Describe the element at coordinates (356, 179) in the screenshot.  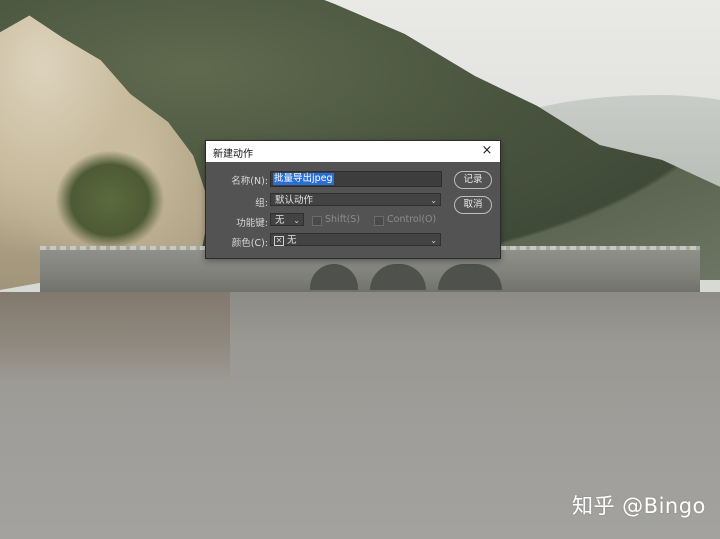
I see `name-input: 批量导出jpeg` at that location.